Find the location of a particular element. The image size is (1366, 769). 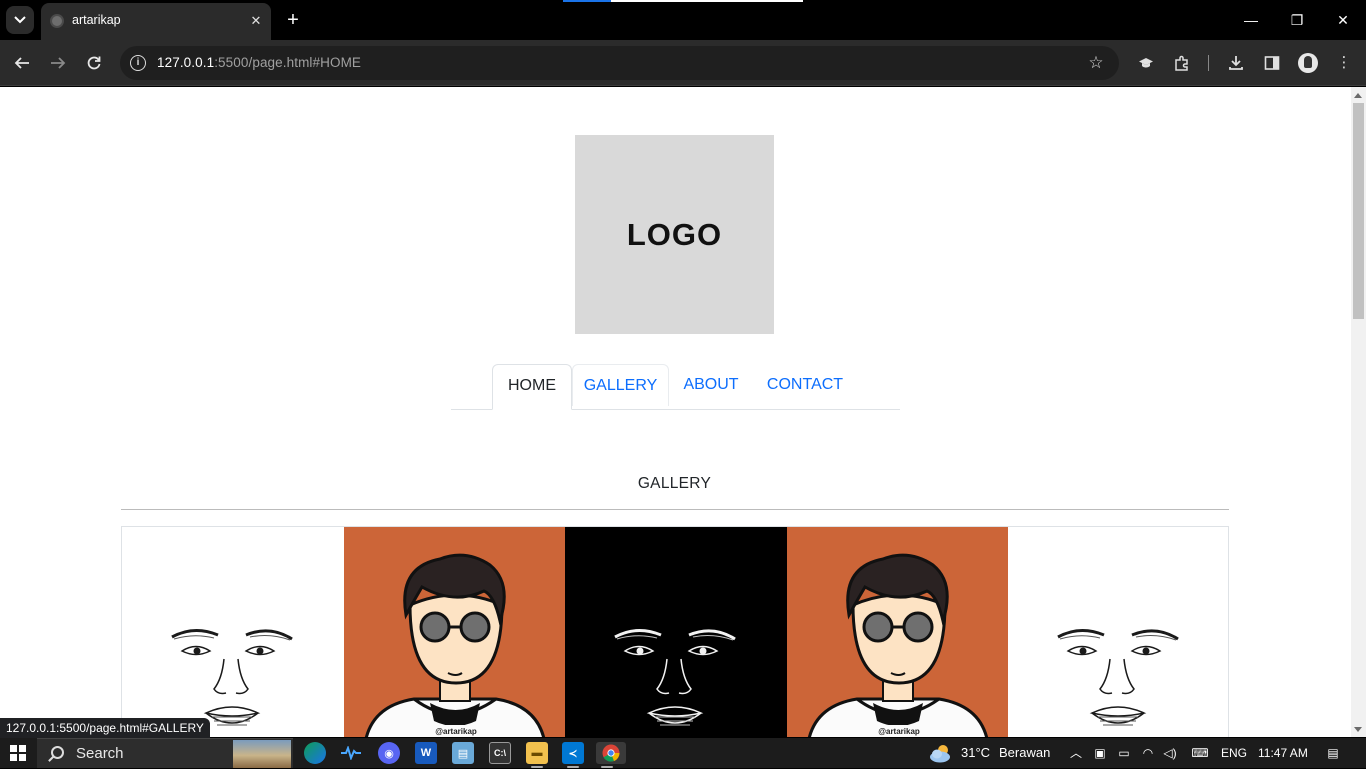

logo-placeholder: LOGO is located at coordinates (674, 234).